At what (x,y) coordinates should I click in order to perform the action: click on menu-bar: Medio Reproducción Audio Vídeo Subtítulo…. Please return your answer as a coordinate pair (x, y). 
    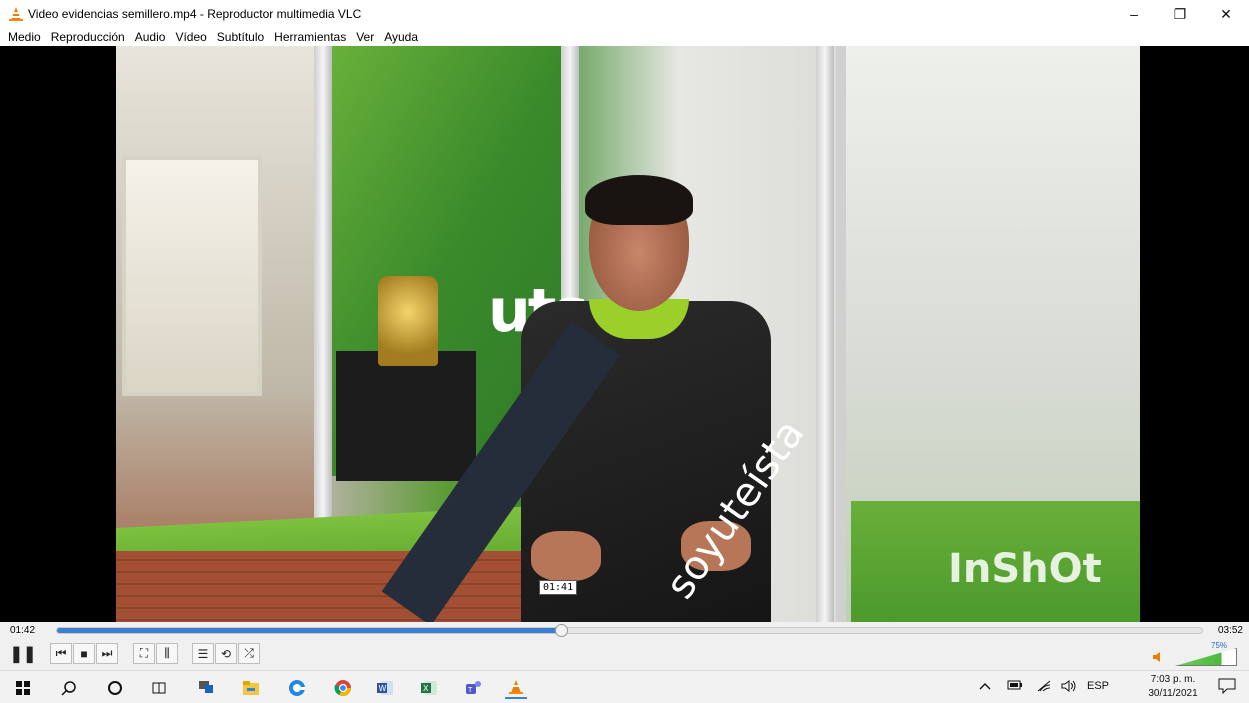
    Looking at the image, I should click on (624, 37).